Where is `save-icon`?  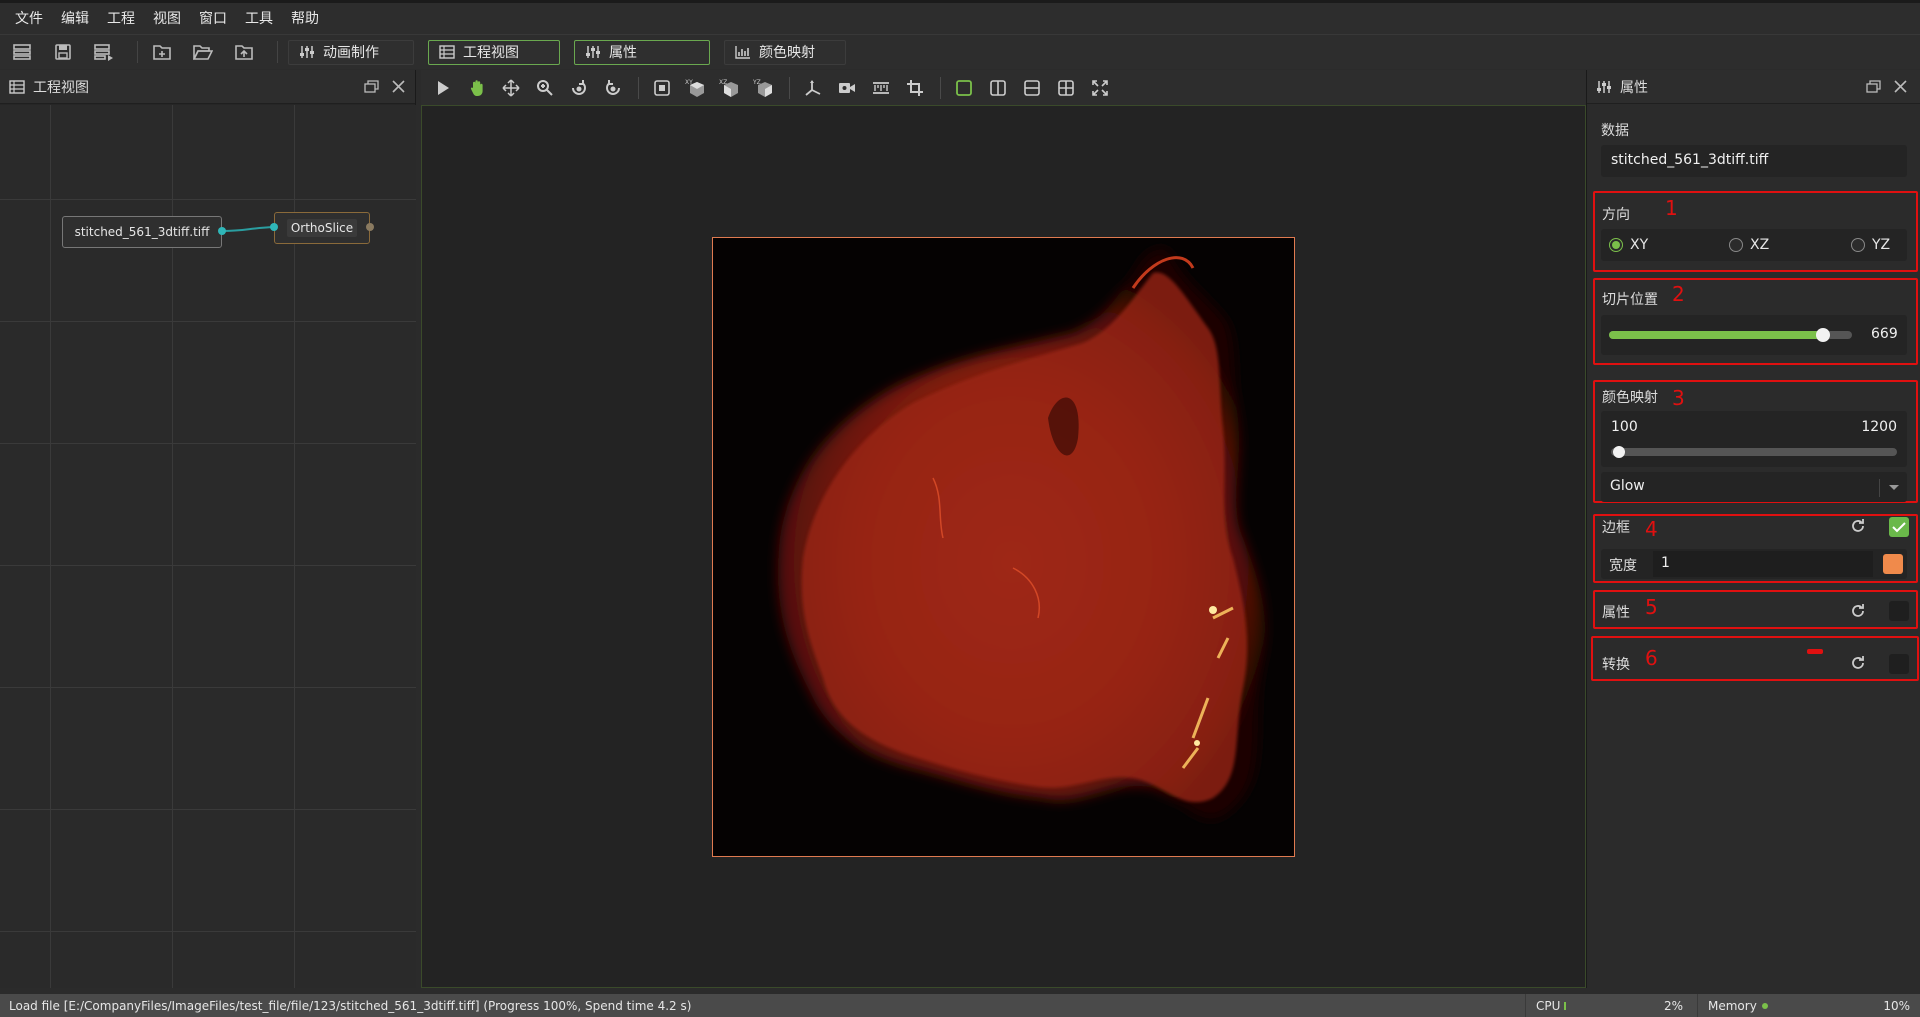 save-icon is located at coordinates (63, 52).